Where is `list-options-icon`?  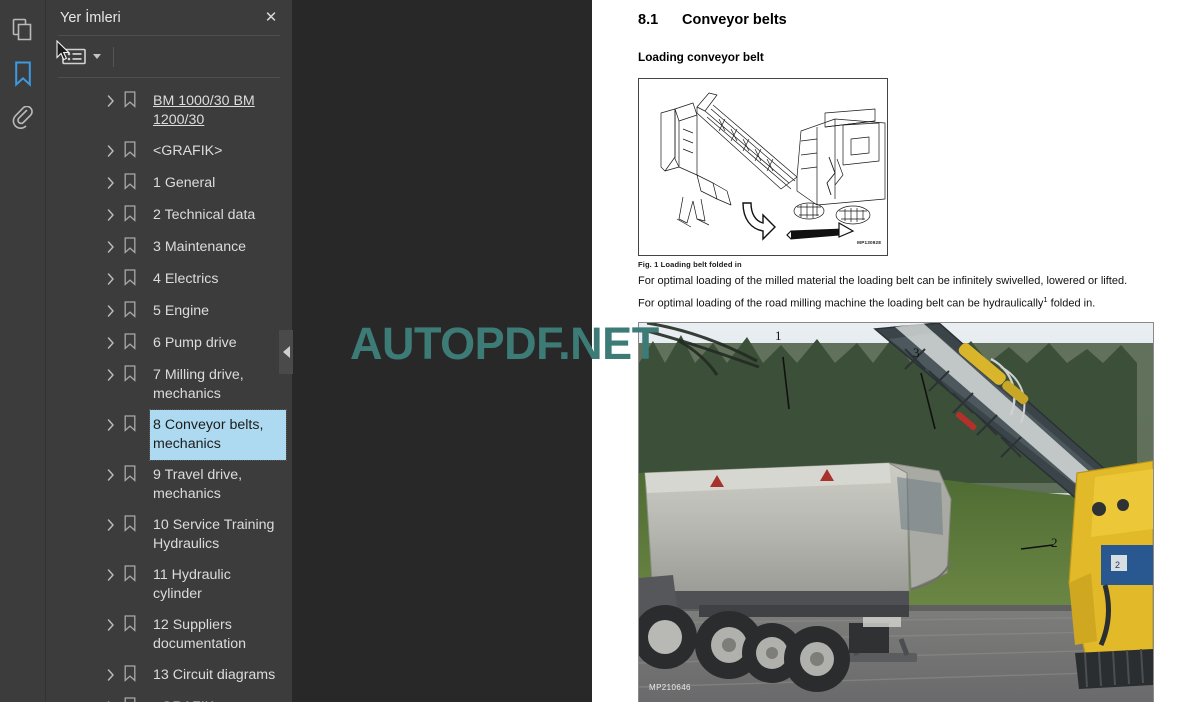 list-options-icon is located at coordinates (74, 56).